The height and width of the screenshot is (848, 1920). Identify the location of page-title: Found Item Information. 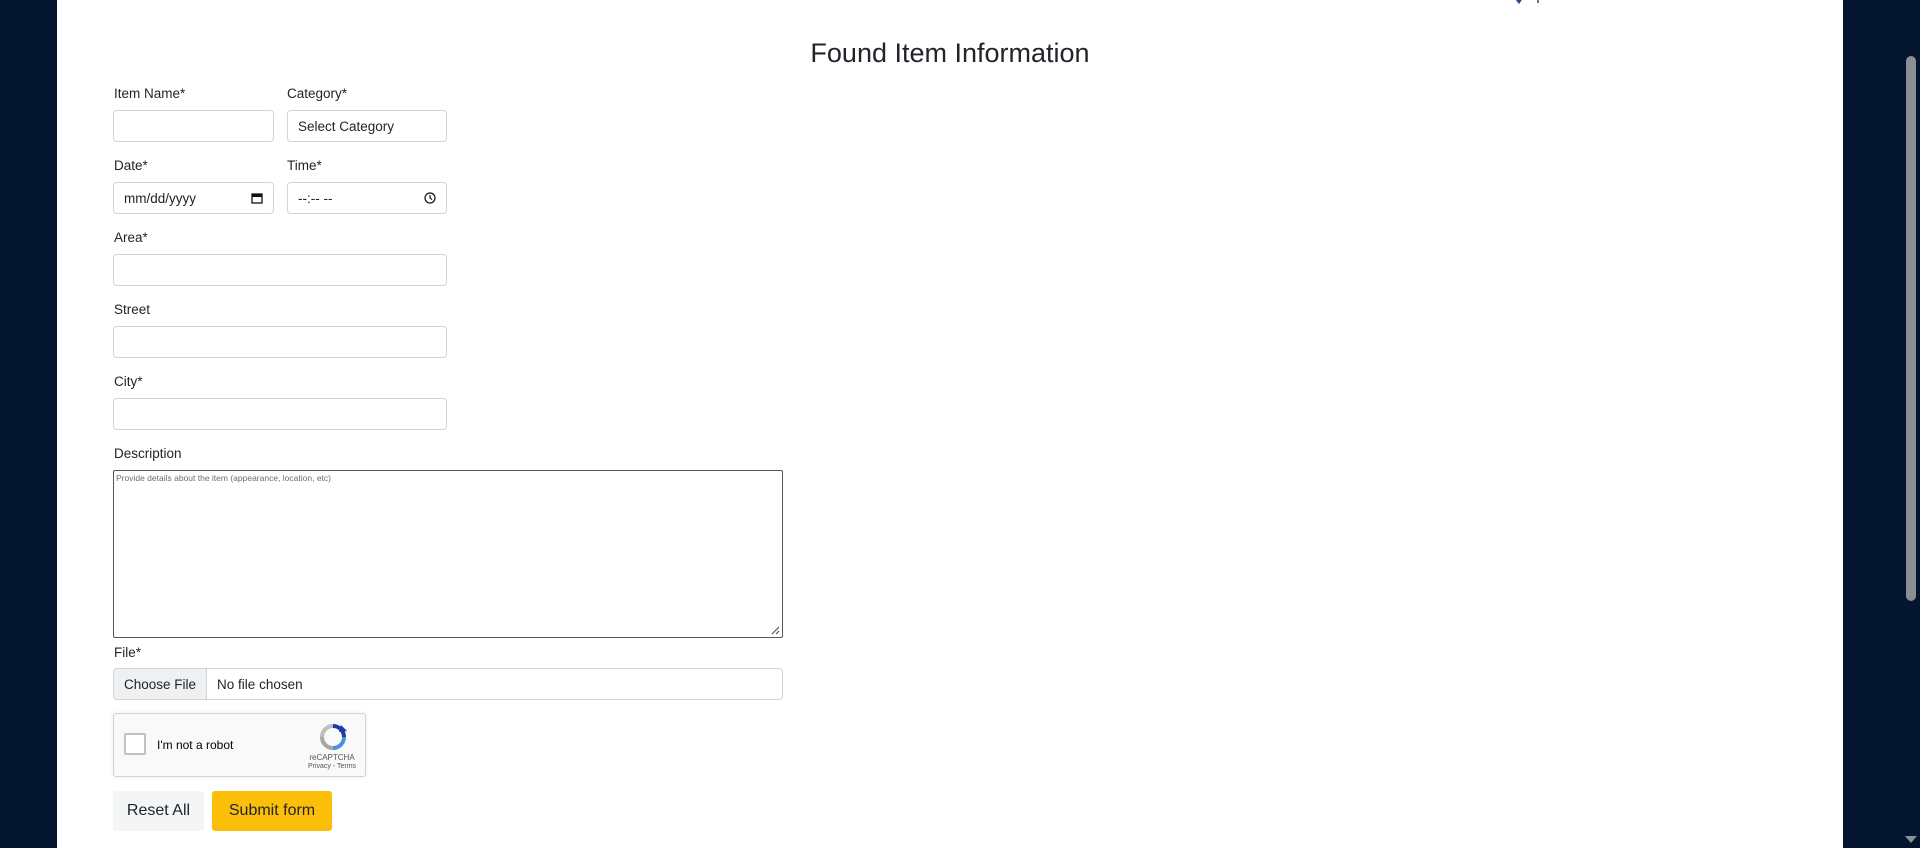
(950, 53).